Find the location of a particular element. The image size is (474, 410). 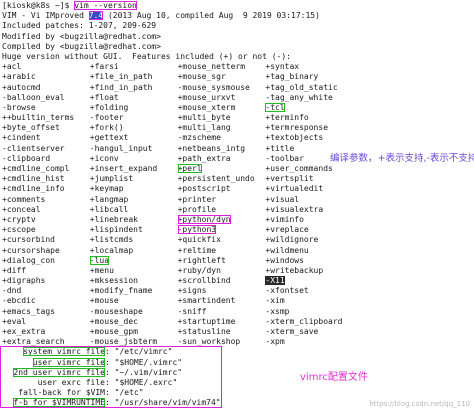

config-value: "$HOME/.exrc" is located at coordinates (146, 382).